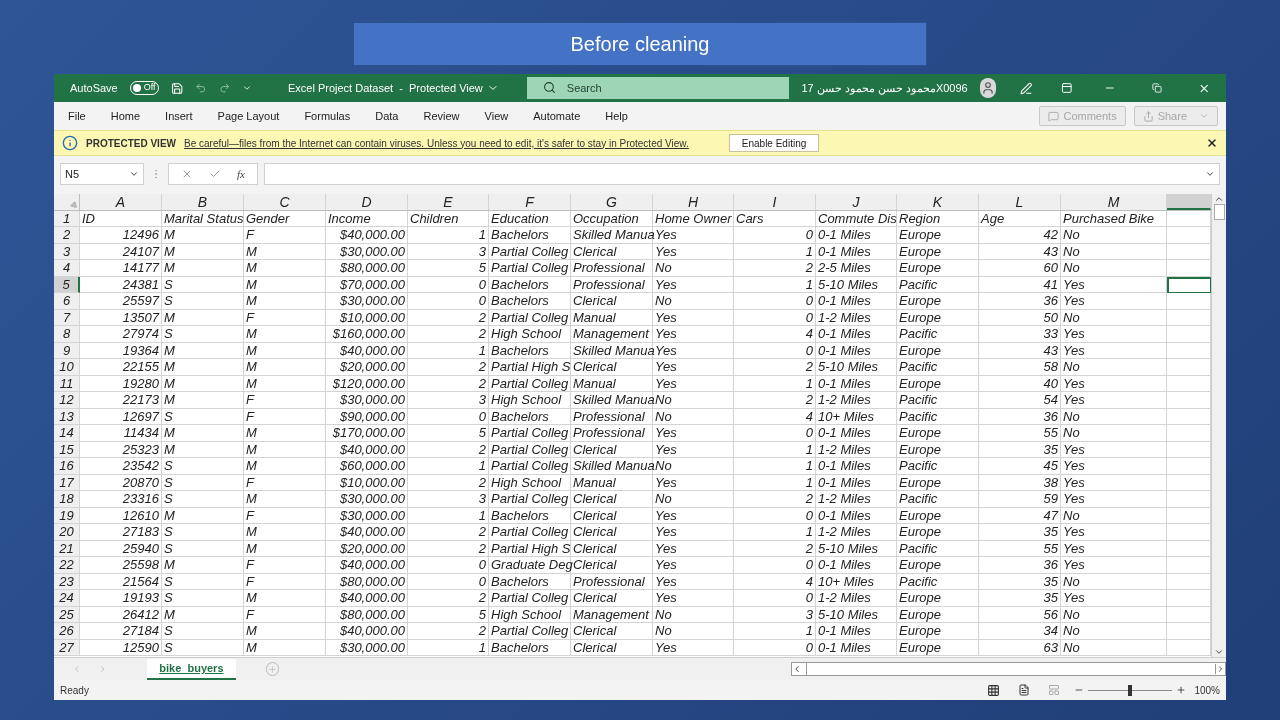 The image size is (1280, 720). I want to click on ribbon-tab: Data, so click(387, 116).